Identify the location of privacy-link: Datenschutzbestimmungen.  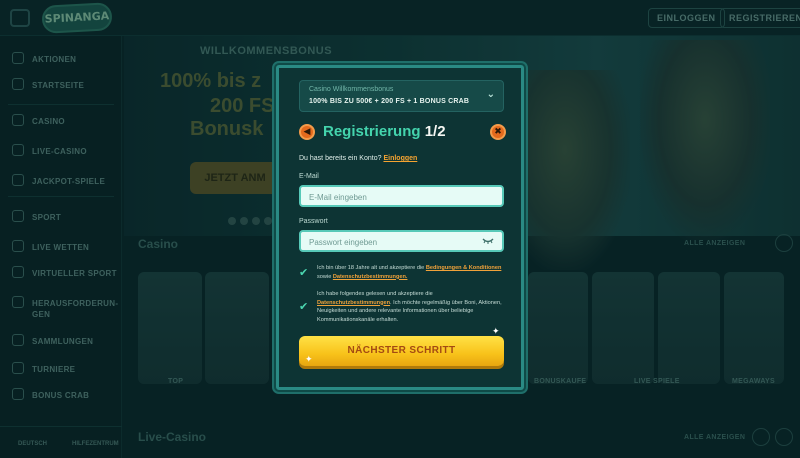
(353, 303).